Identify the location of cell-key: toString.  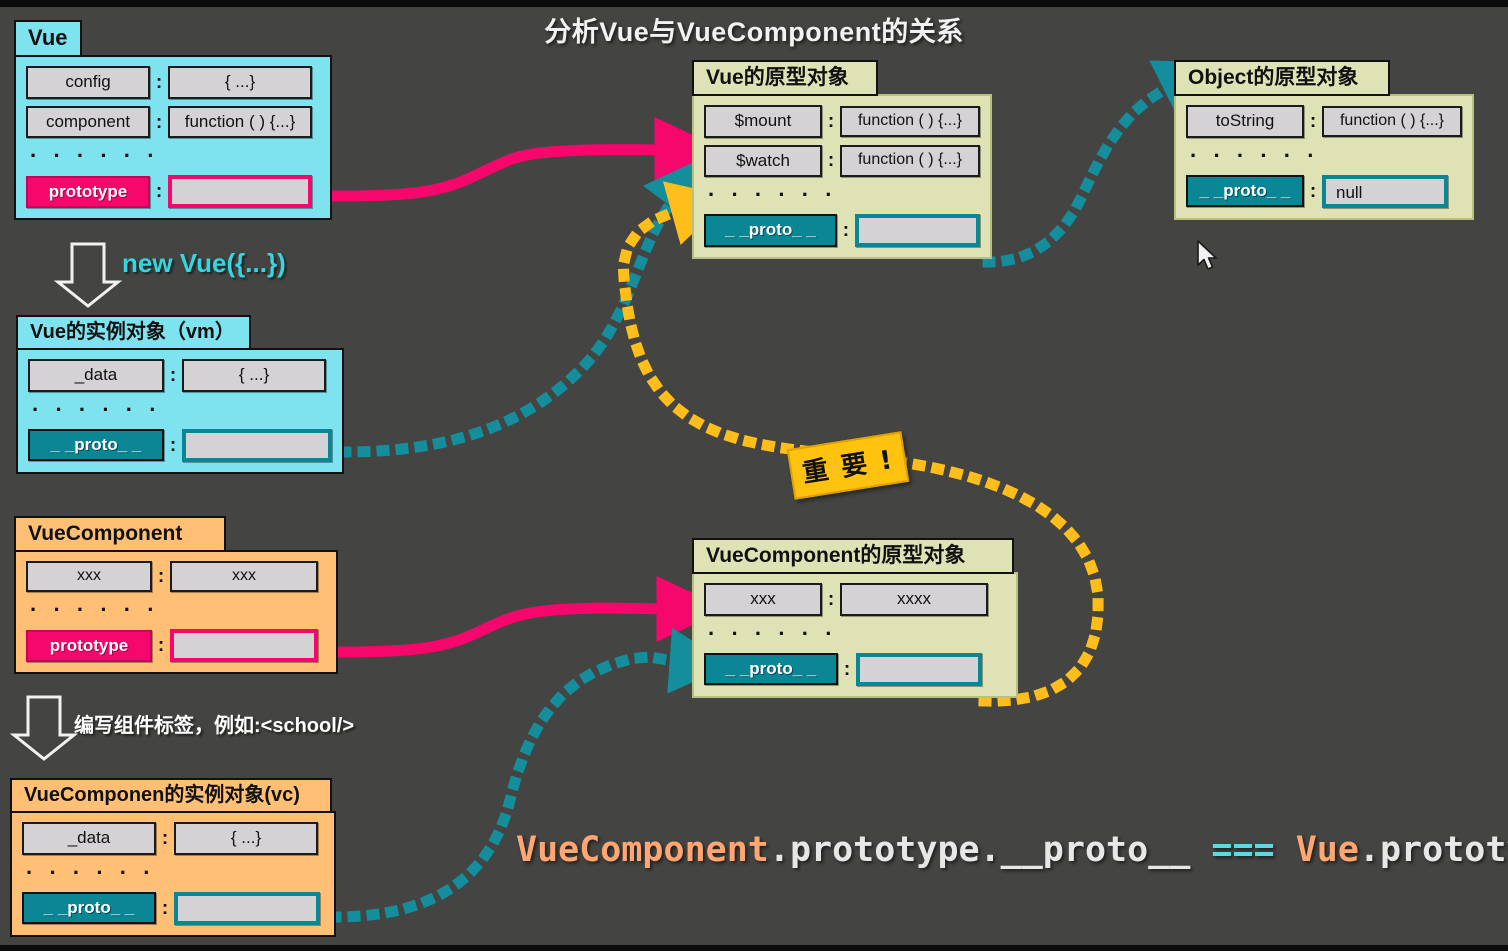
(1245, 121).